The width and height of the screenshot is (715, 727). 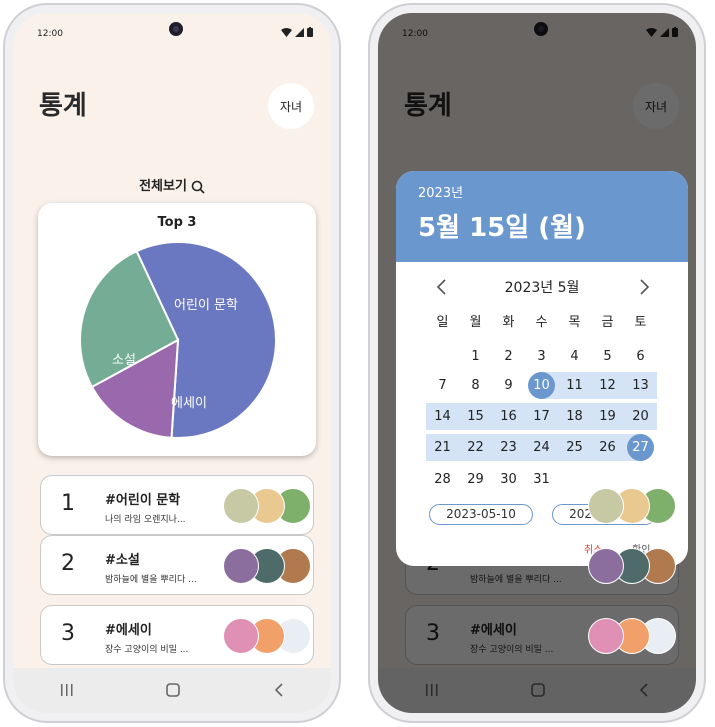 What do you see at coordinates (574, 385) in the screenshot?
I see `calendar-day: 11` at bounding box center [574, 385].